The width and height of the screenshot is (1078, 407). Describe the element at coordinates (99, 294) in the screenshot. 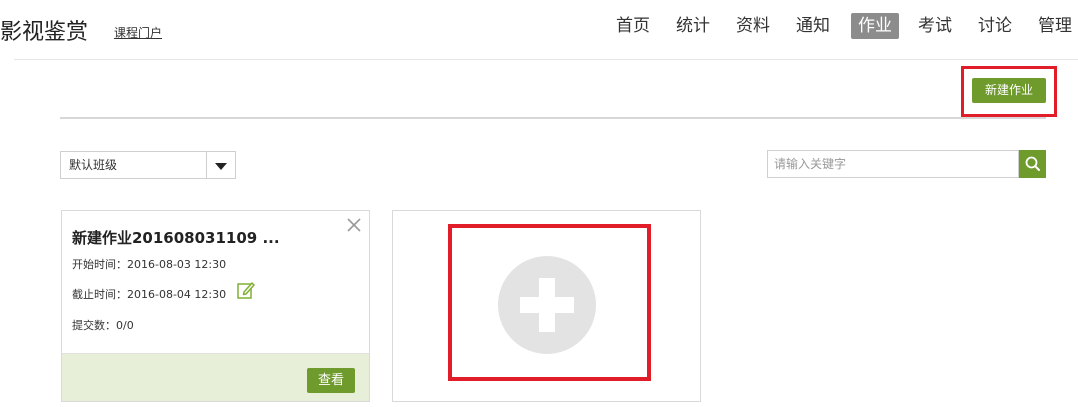

I see `end-time-label: 截止时间：` at that location.